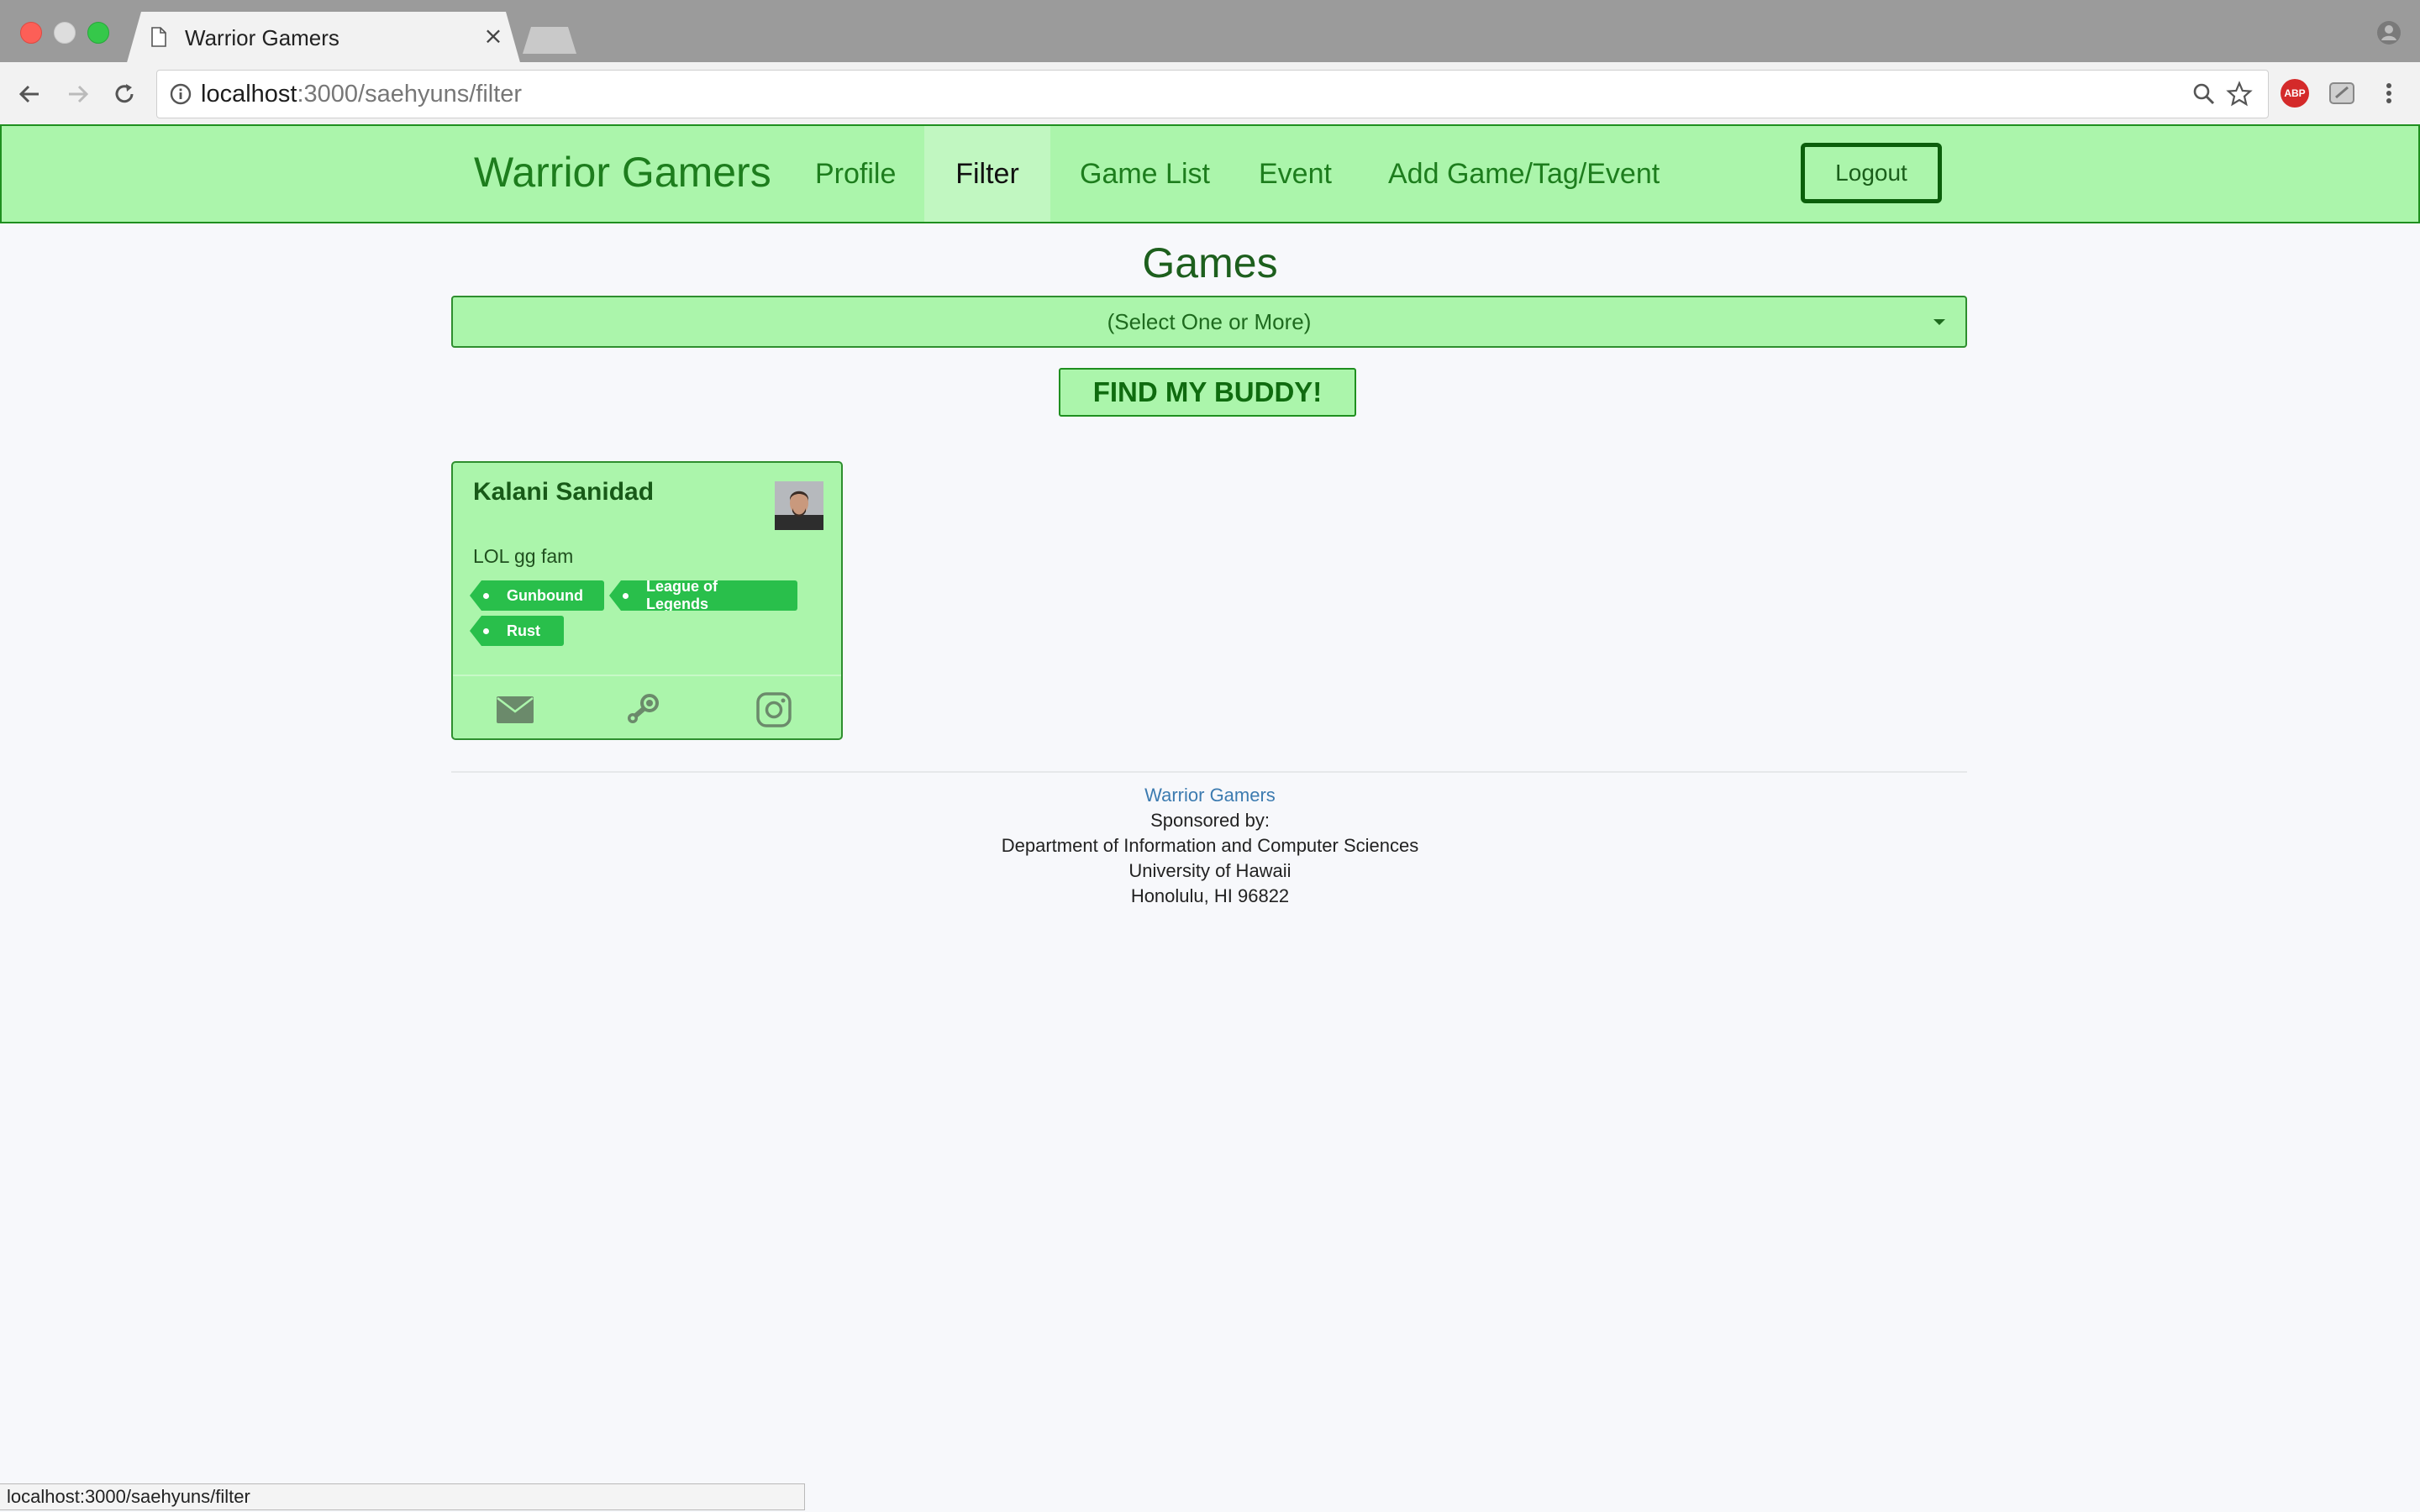 The height and width of the screenshot is (1512, 2420). I want to click on tab-close-icon: ×, so click(494, 36).